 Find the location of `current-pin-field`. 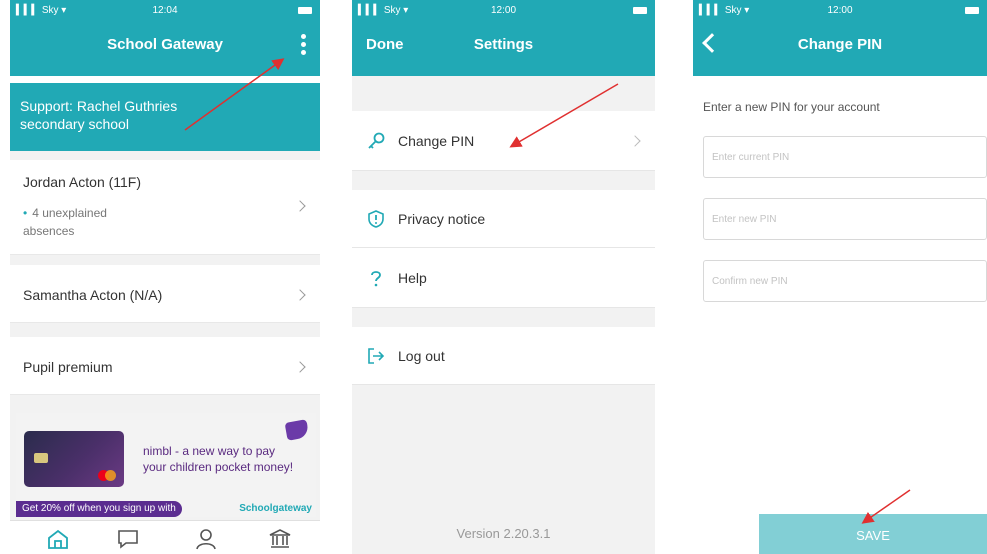

current-pin-field is located at coordinates (845, 157).